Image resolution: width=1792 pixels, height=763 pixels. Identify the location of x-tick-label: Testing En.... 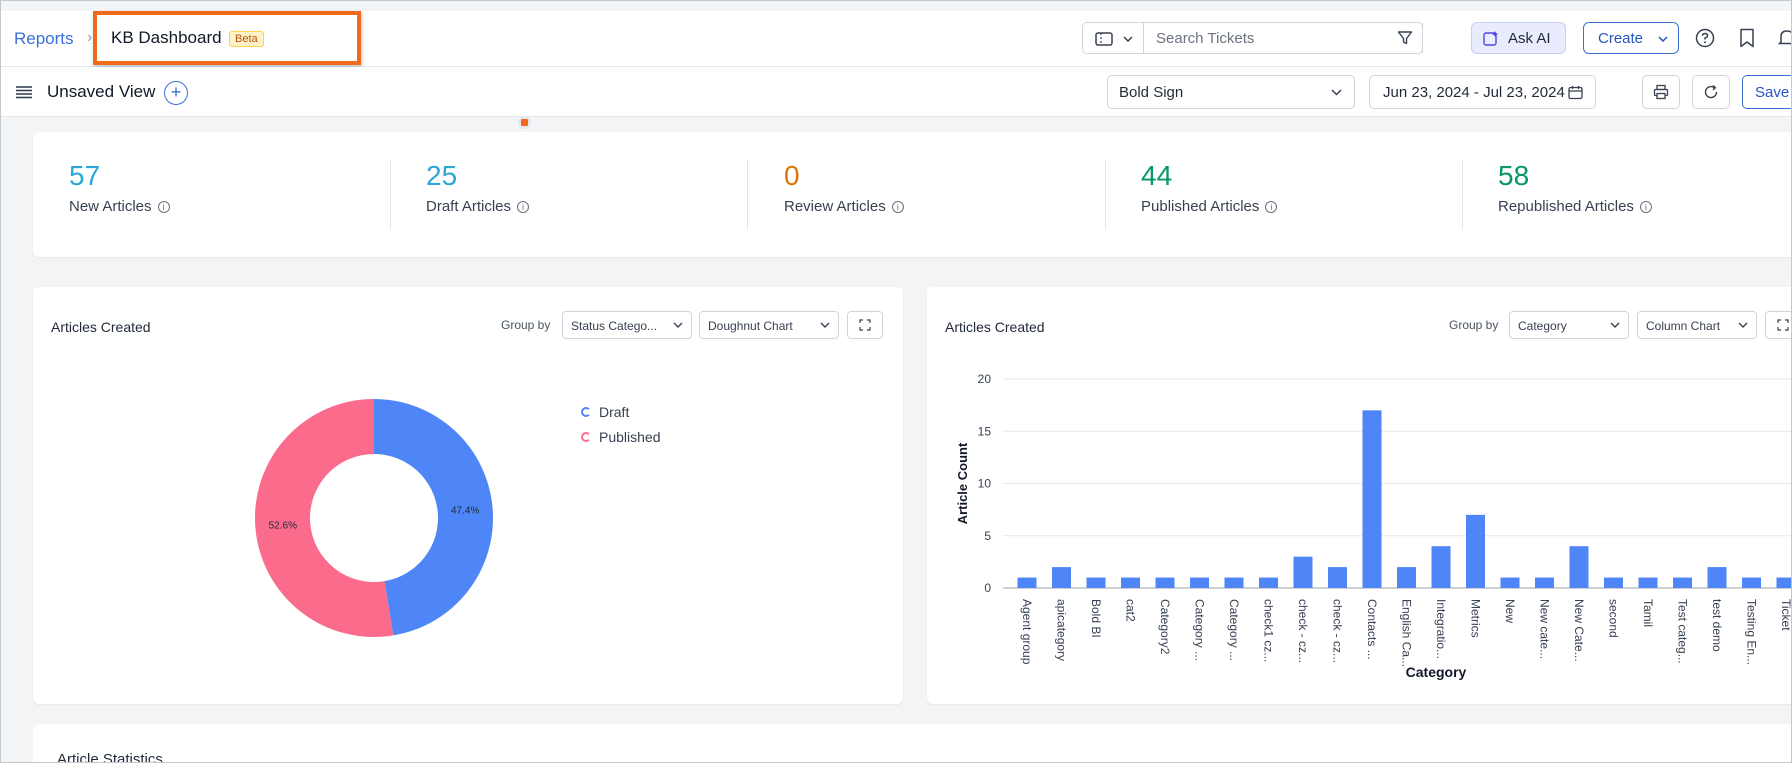
(1752, 632).